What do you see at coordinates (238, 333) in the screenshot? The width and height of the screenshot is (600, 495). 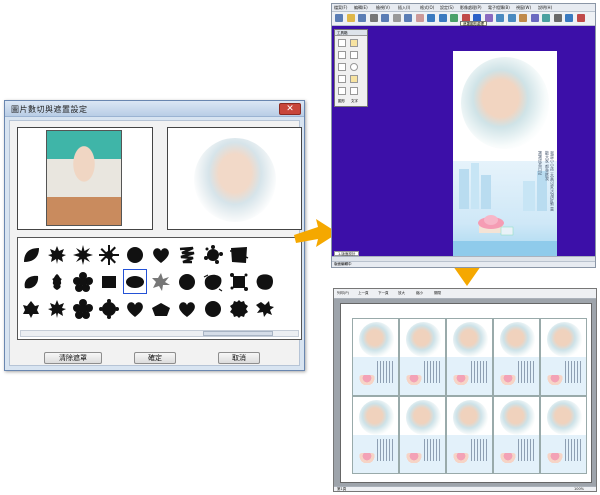 I see `scrollbar-thumb` at bounding box center [238, 333].